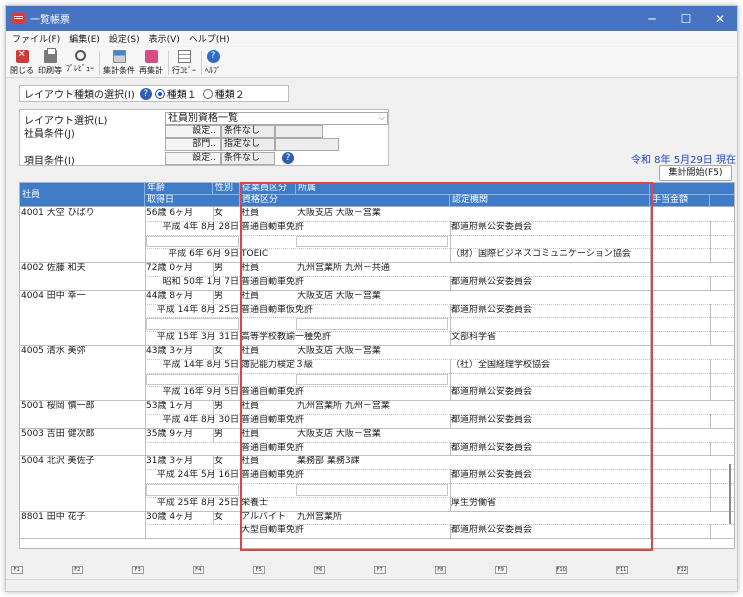 The height and width of the screenshot is (597, 743). Describe the element at coordinates (58, 213) in the screenshot. I see `employee-cell: 4001 大空 ひばり` at that location.